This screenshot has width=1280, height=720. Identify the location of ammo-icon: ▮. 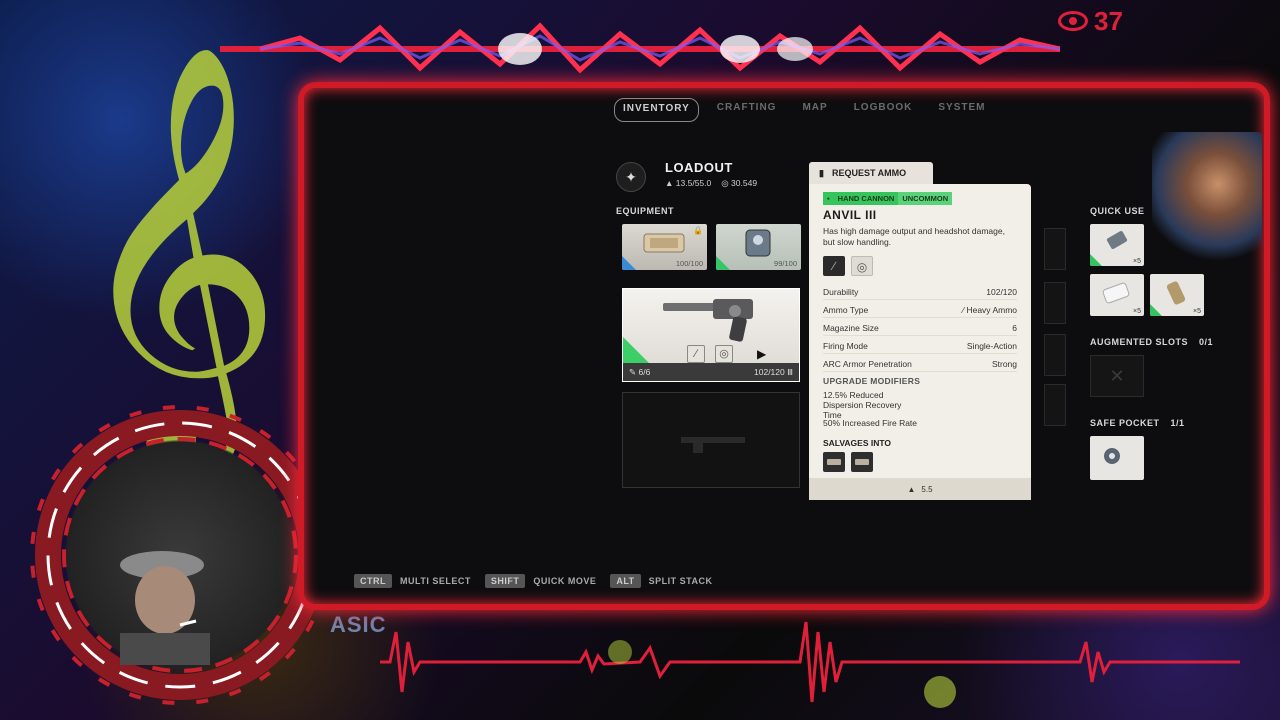
(821, 172).